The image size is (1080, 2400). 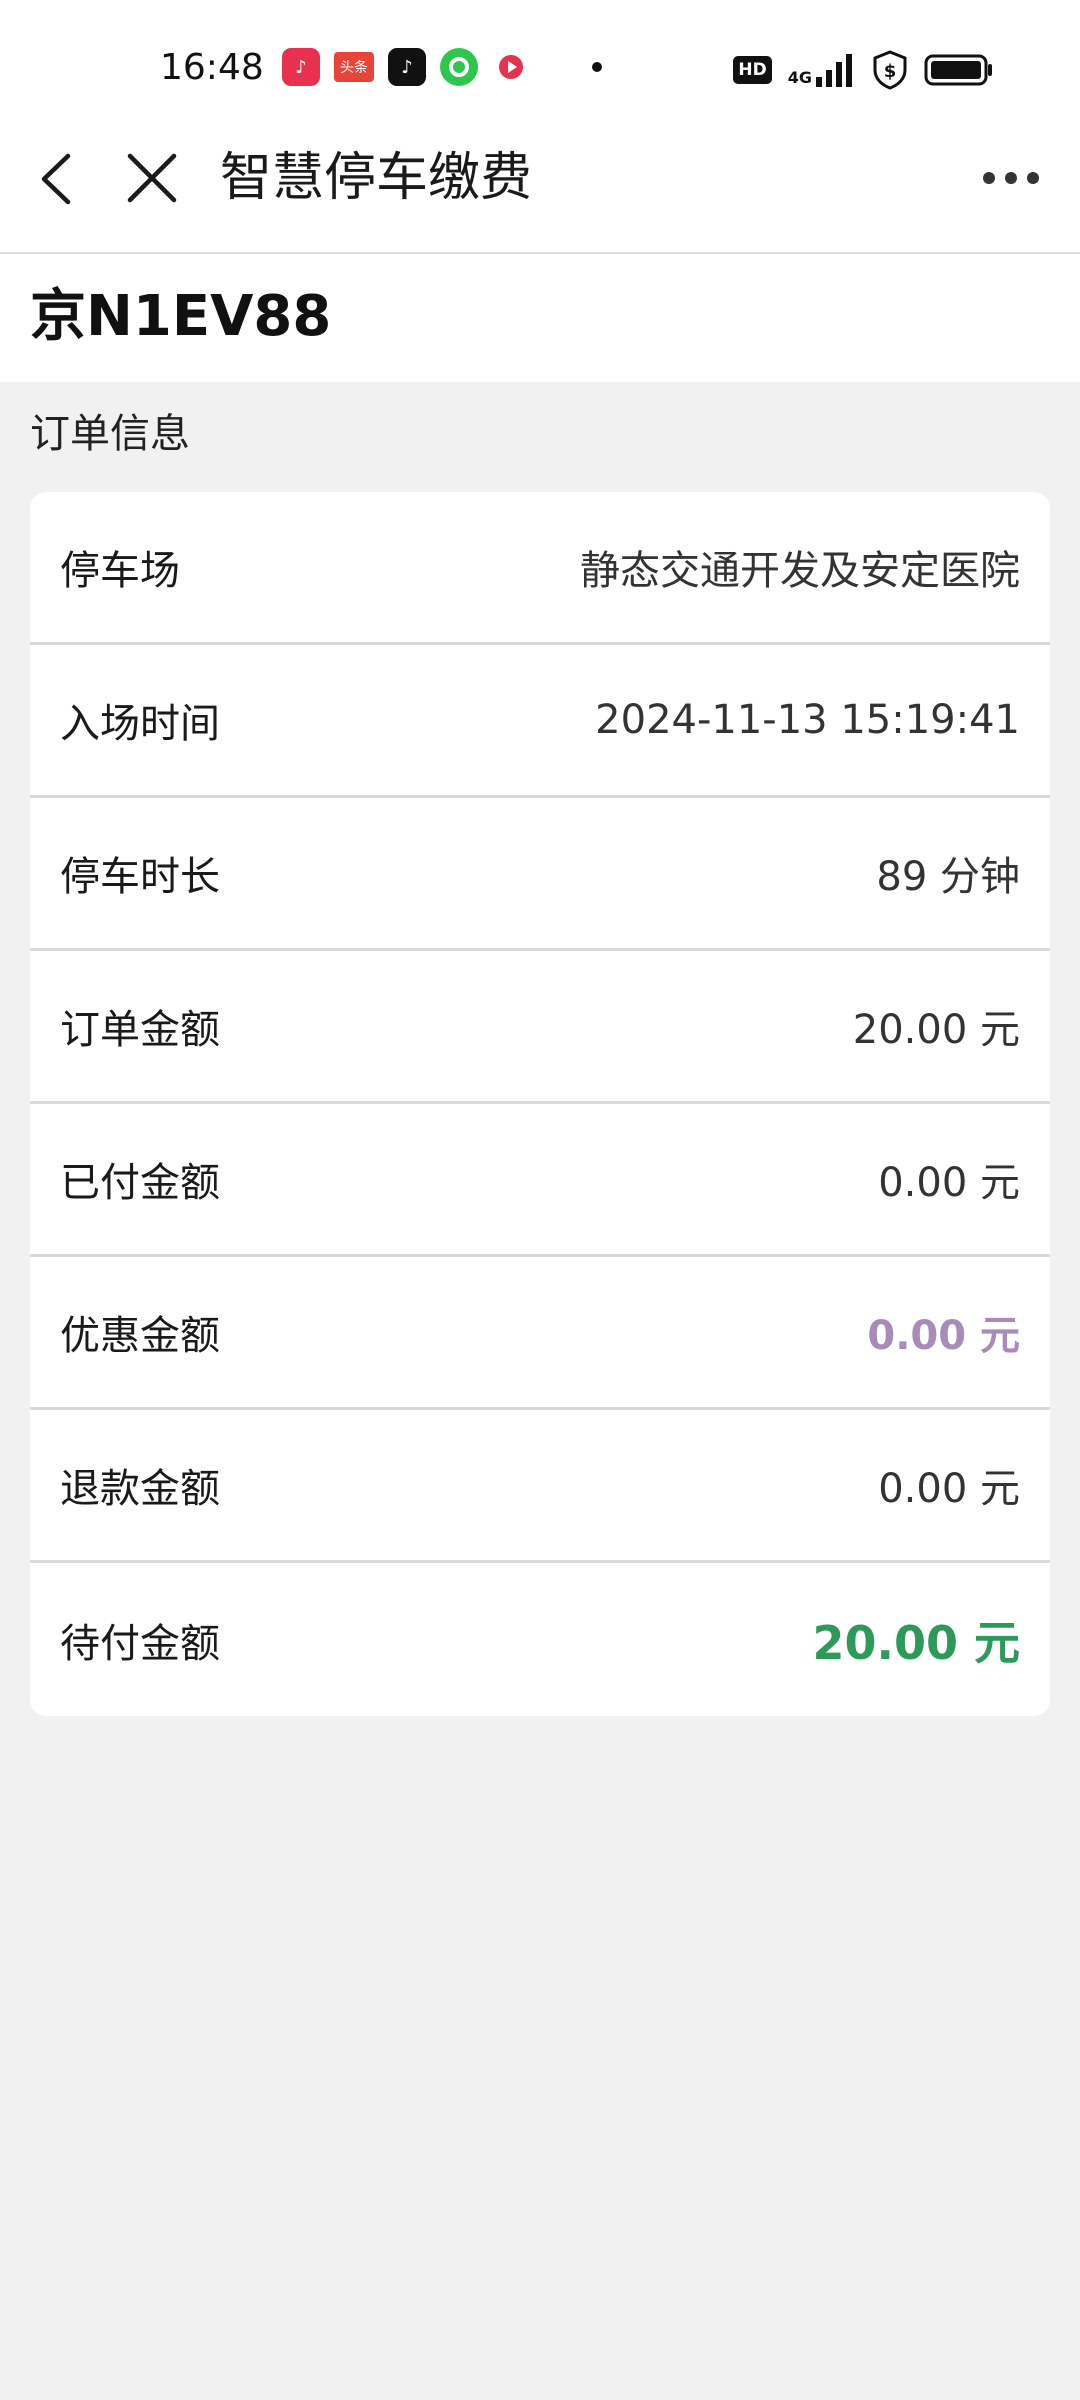 I want to click on page-title: 智慧停车缴费, so click(x=376, y=178).